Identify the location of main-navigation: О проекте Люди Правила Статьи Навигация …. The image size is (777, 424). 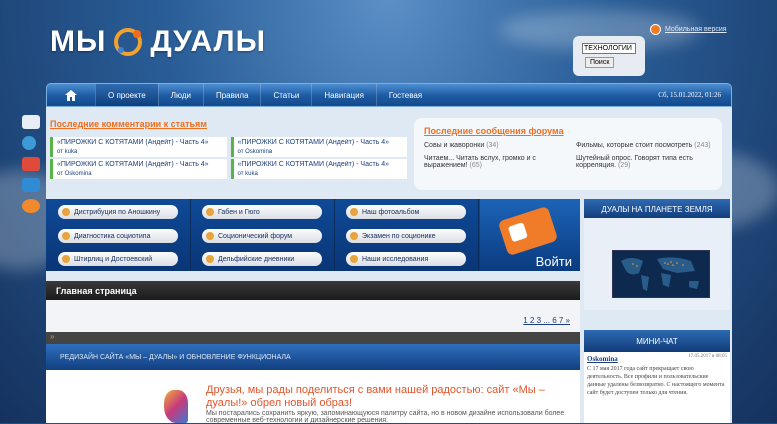
(389, 95).